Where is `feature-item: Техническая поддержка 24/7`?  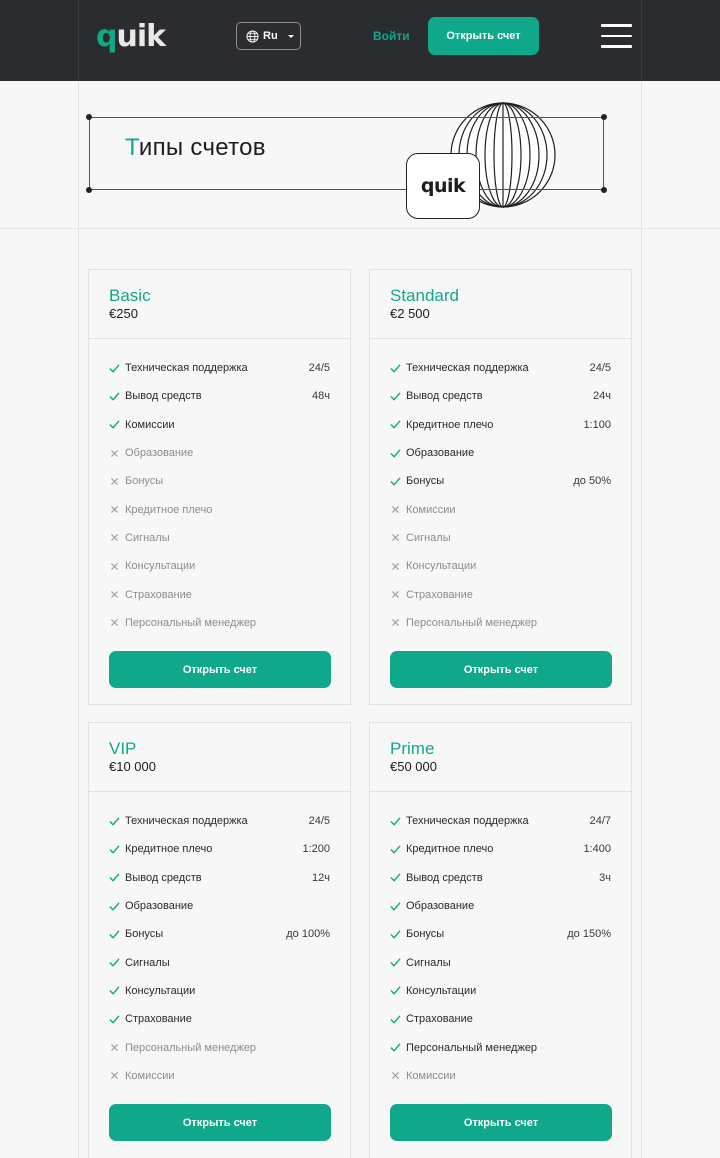 feature-item: Техническая поддержка 24/7 is located at coordinates (500, 821).